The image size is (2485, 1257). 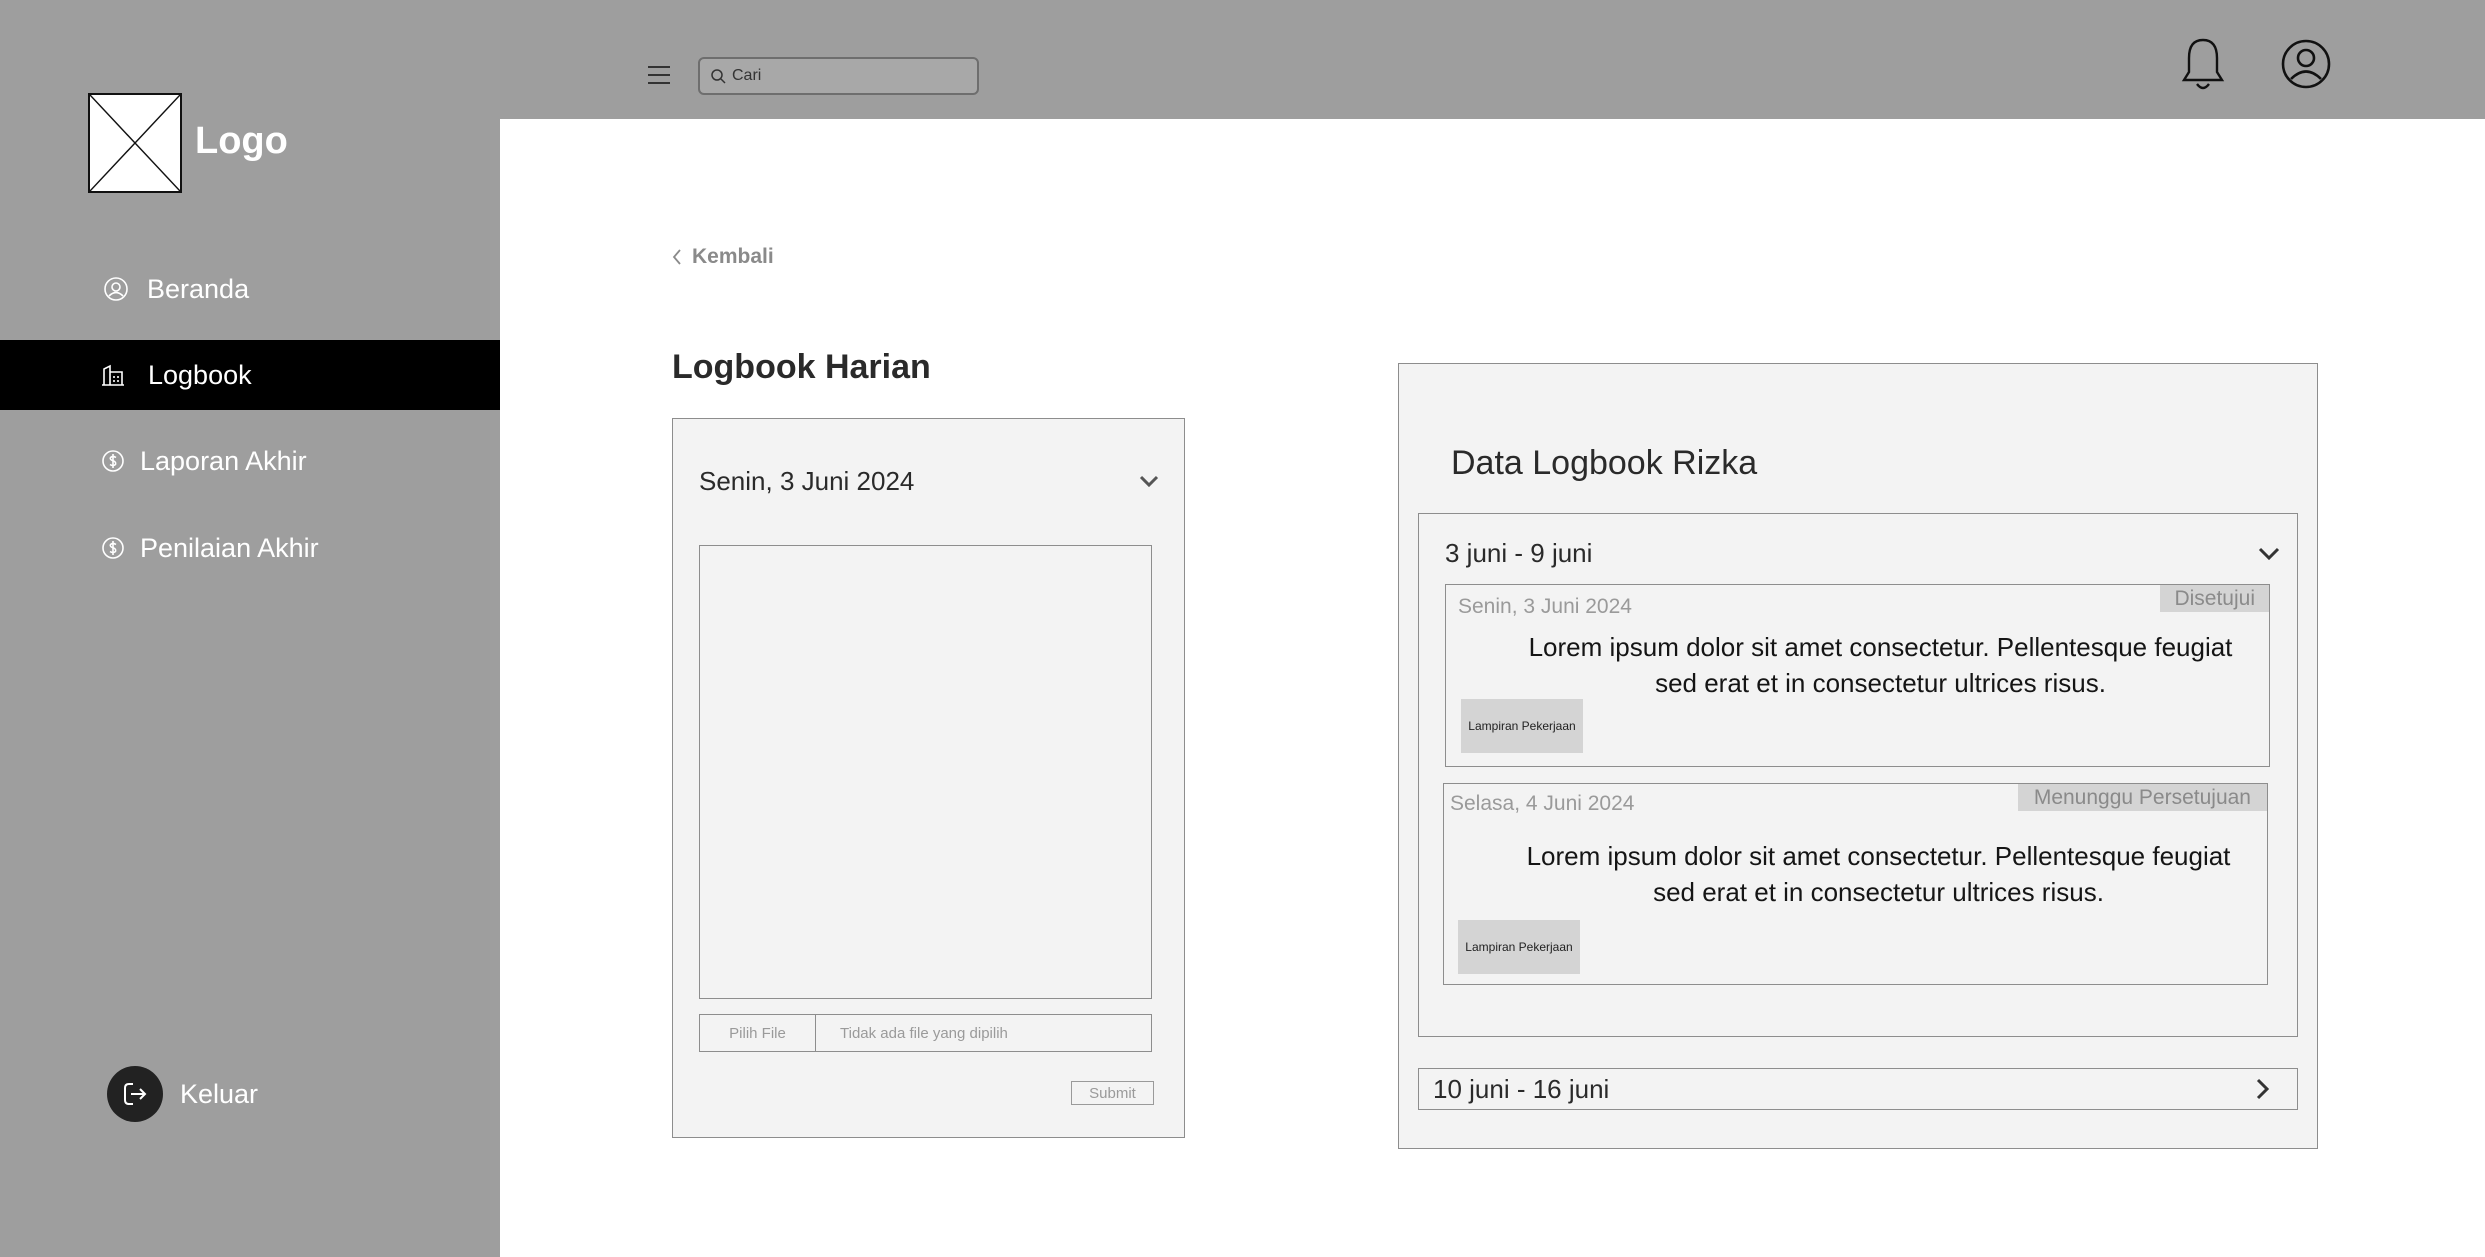 What do you see at coordinates (1862, 553) in the screenshot?
I see `week-accordion-header: 3 juni - 9 juni` at bounding box center [1862, 553].